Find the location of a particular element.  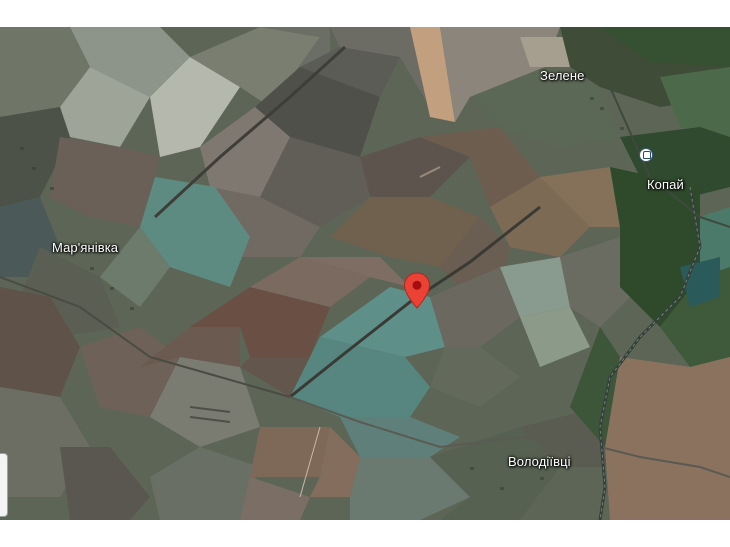

place-label-volodiivtsi: Володіївці is located at coordinates (539, 461).